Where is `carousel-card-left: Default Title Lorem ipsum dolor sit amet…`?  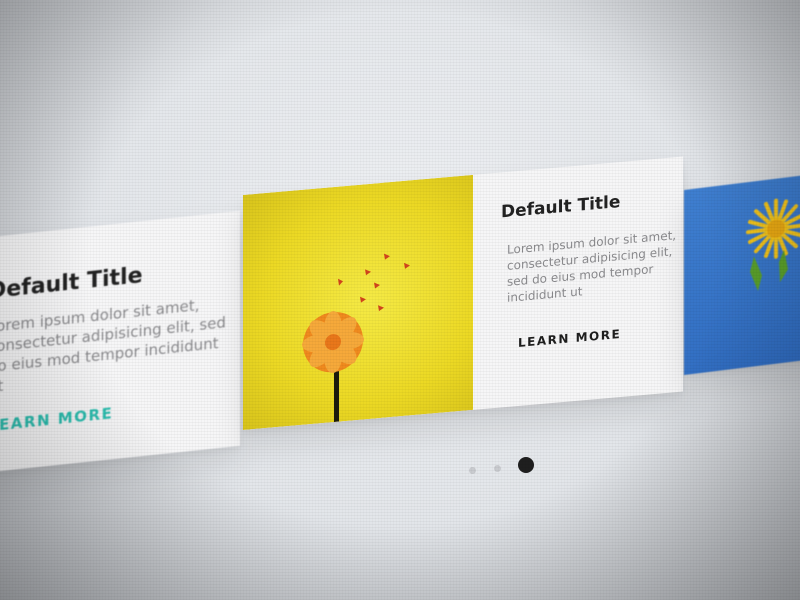 carousel-card-left: Default Title Lorem ipsum dolor sit amet… is located at coordinates (120, 342).